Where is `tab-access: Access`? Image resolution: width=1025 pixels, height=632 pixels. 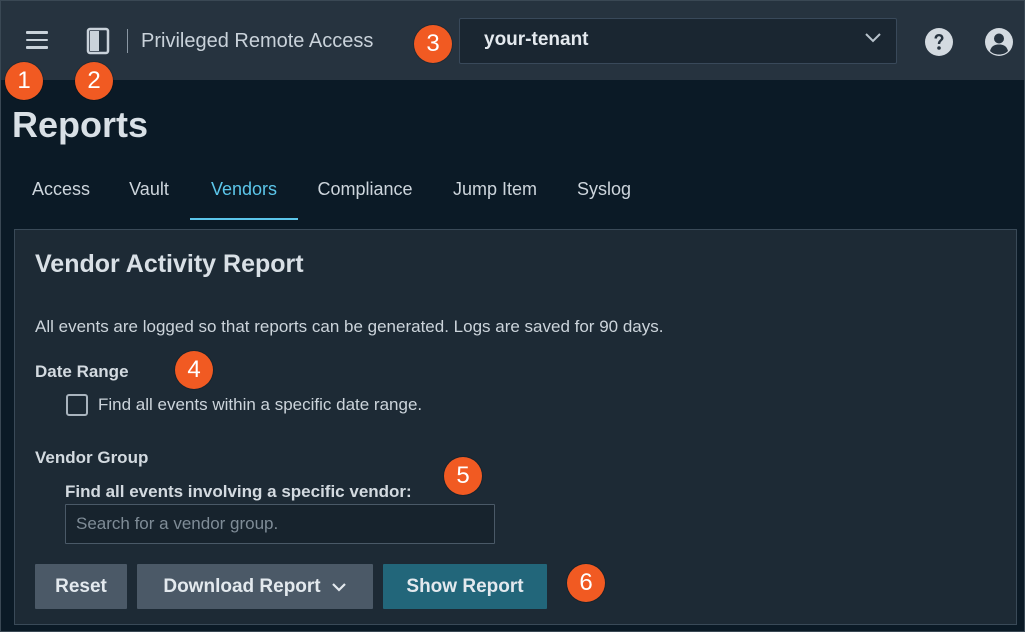
tab-access: Access is located at coordinates (61, 193).